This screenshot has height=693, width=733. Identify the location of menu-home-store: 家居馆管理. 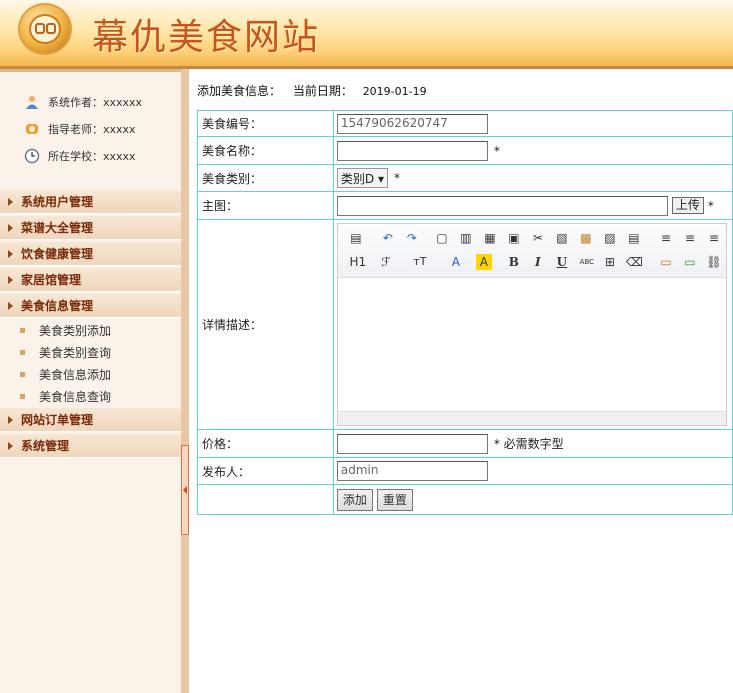
(90, 280).